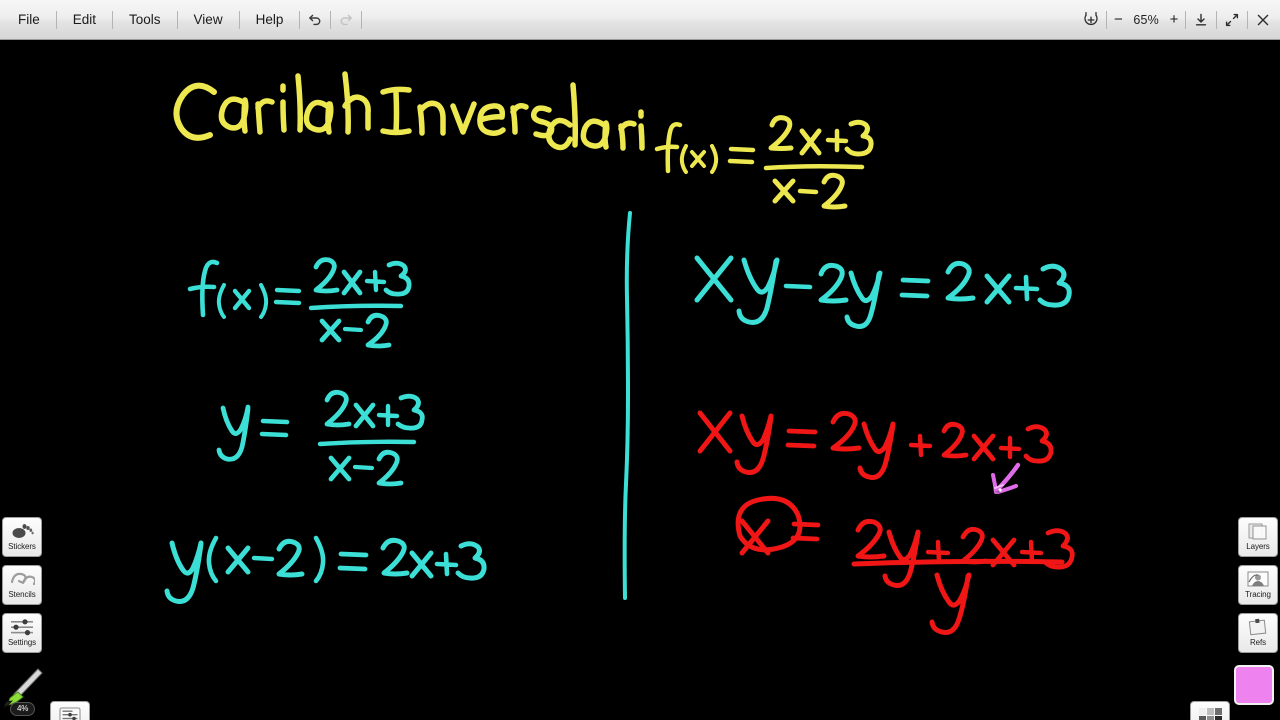 The image size is (1280, 720). I want to click on undo-button, so click(315, 20).